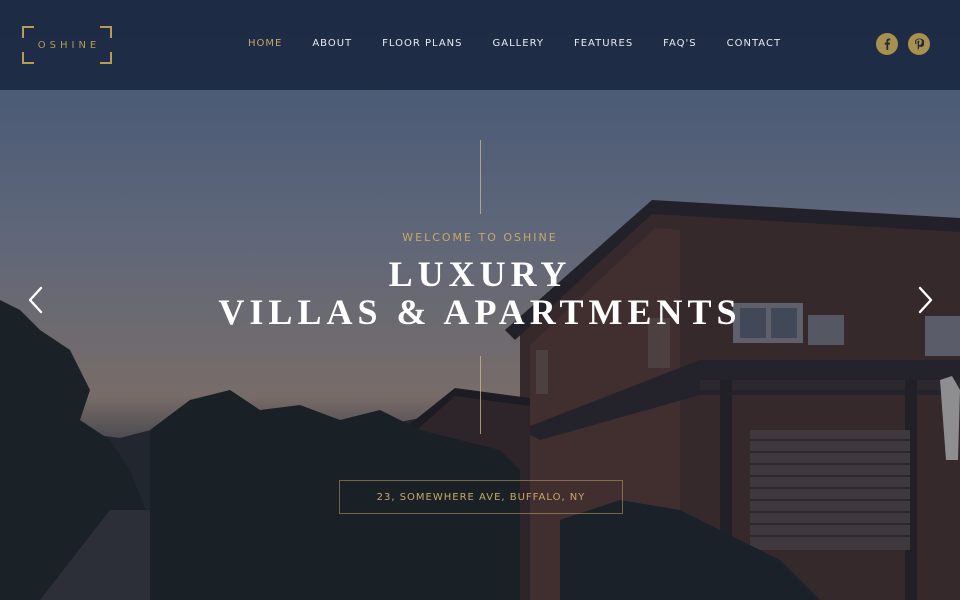  I want to click on pinterest-button, so click(919, 44).